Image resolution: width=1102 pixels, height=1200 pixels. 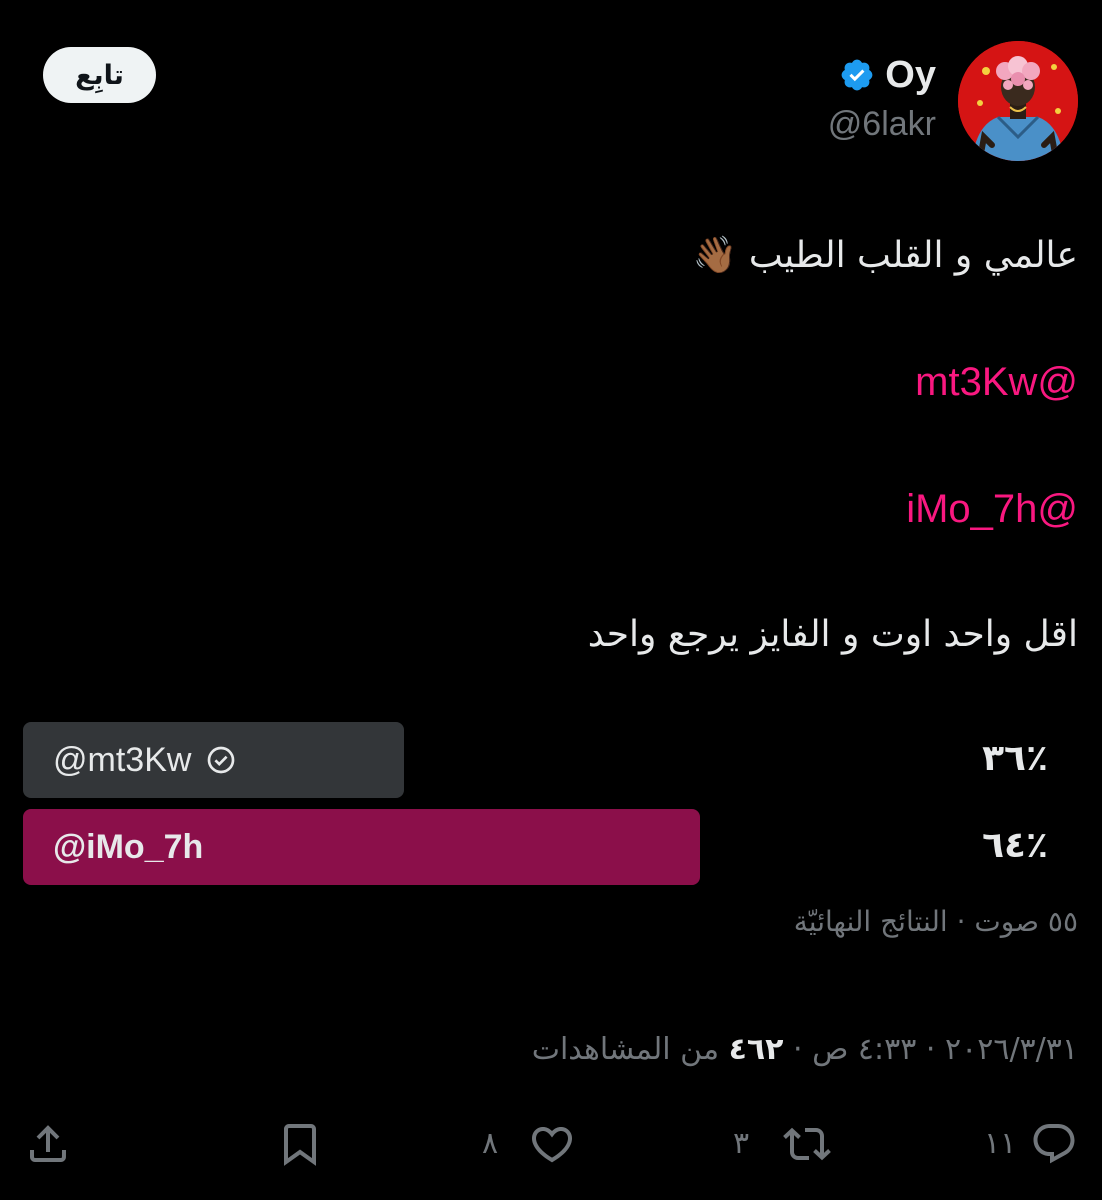 I want to click on like-icon, so click(x=552, y=1144).